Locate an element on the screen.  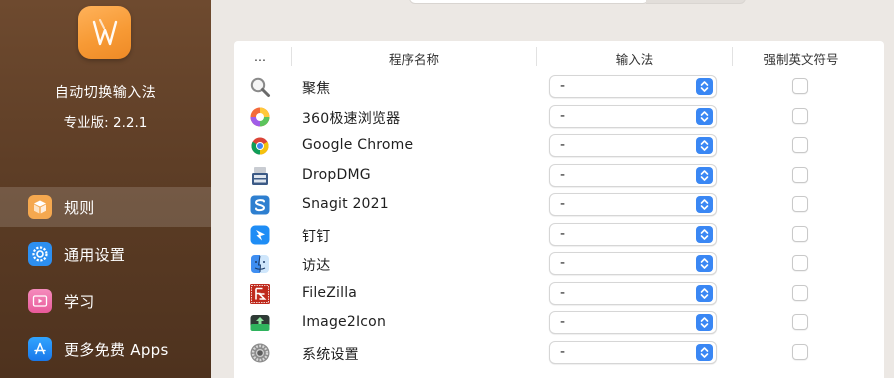
dropdmg-icon is located at coordinates (260, 176).